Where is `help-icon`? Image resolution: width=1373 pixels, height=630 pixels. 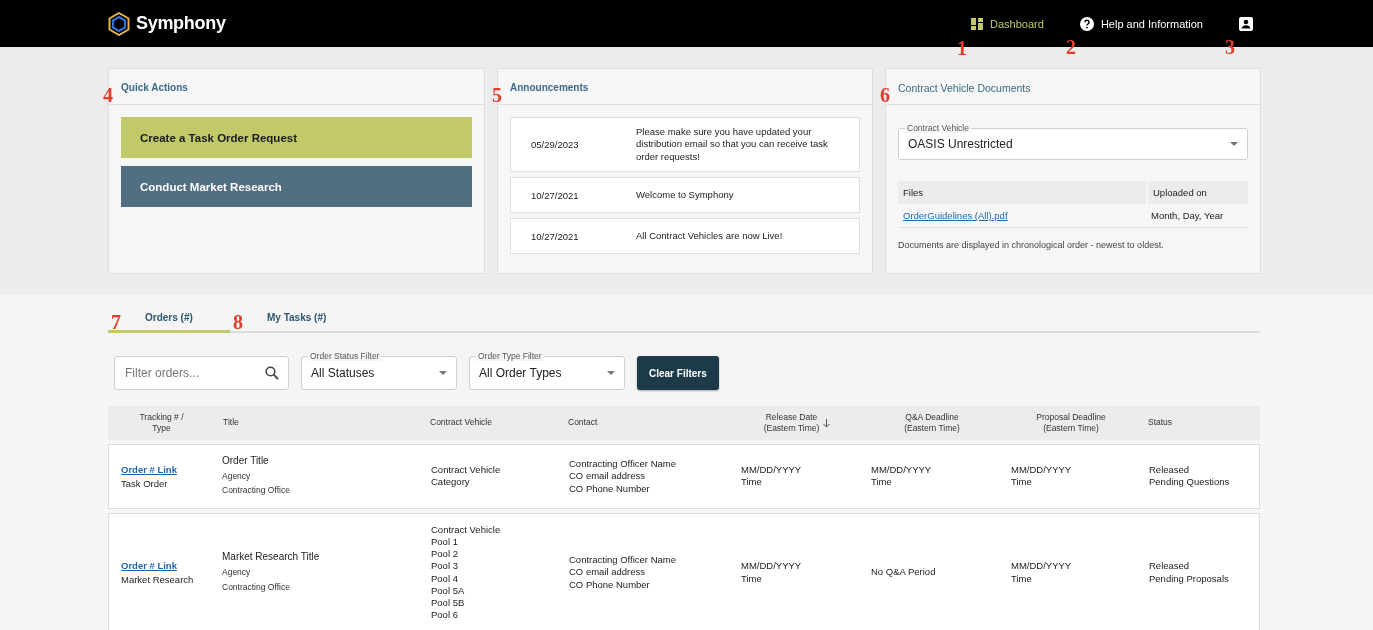 help-icon is located at coordinates (1086, 23).